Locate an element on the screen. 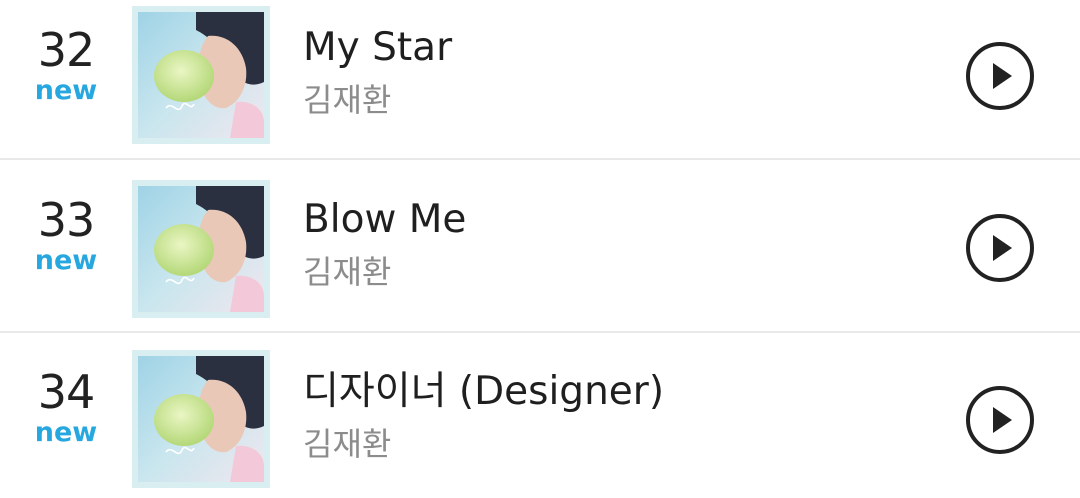 The image size is (1080, 498). song-info: 디자이너 (Designer) 김재환 is located at coordinates (613, 416).